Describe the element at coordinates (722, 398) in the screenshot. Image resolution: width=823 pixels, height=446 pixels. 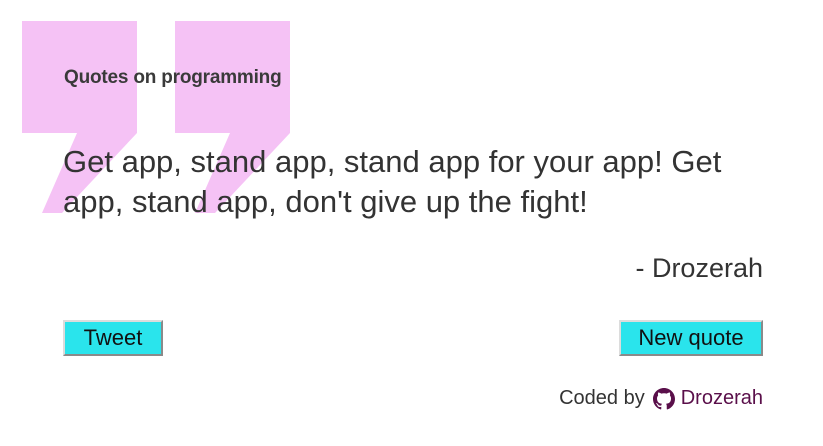
I see `author-github-link: Drozerah` at that location.